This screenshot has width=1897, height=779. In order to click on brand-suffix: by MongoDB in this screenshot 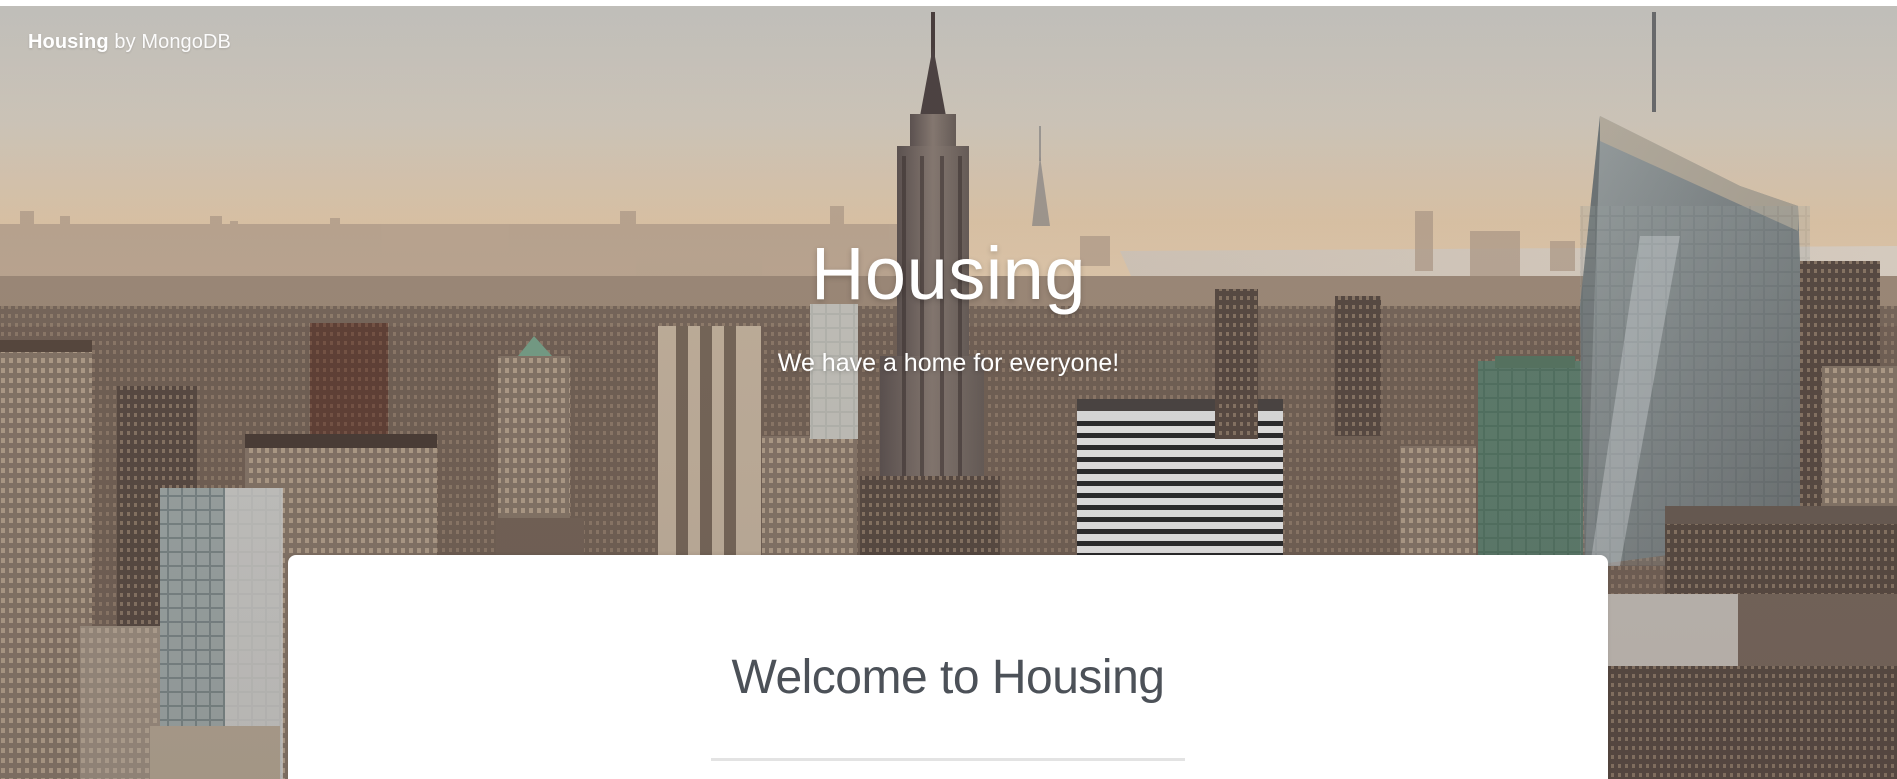, I will do `click(172, 42)`.